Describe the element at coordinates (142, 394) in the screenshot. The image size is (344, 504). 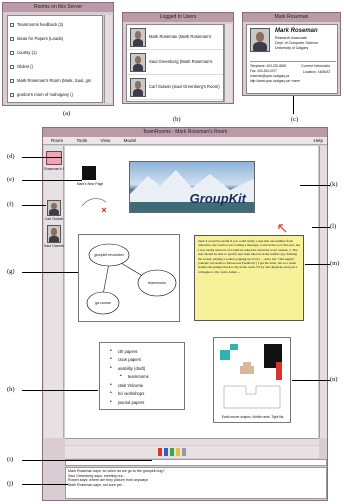
I see `outline-item: • hci workshops` at that location.